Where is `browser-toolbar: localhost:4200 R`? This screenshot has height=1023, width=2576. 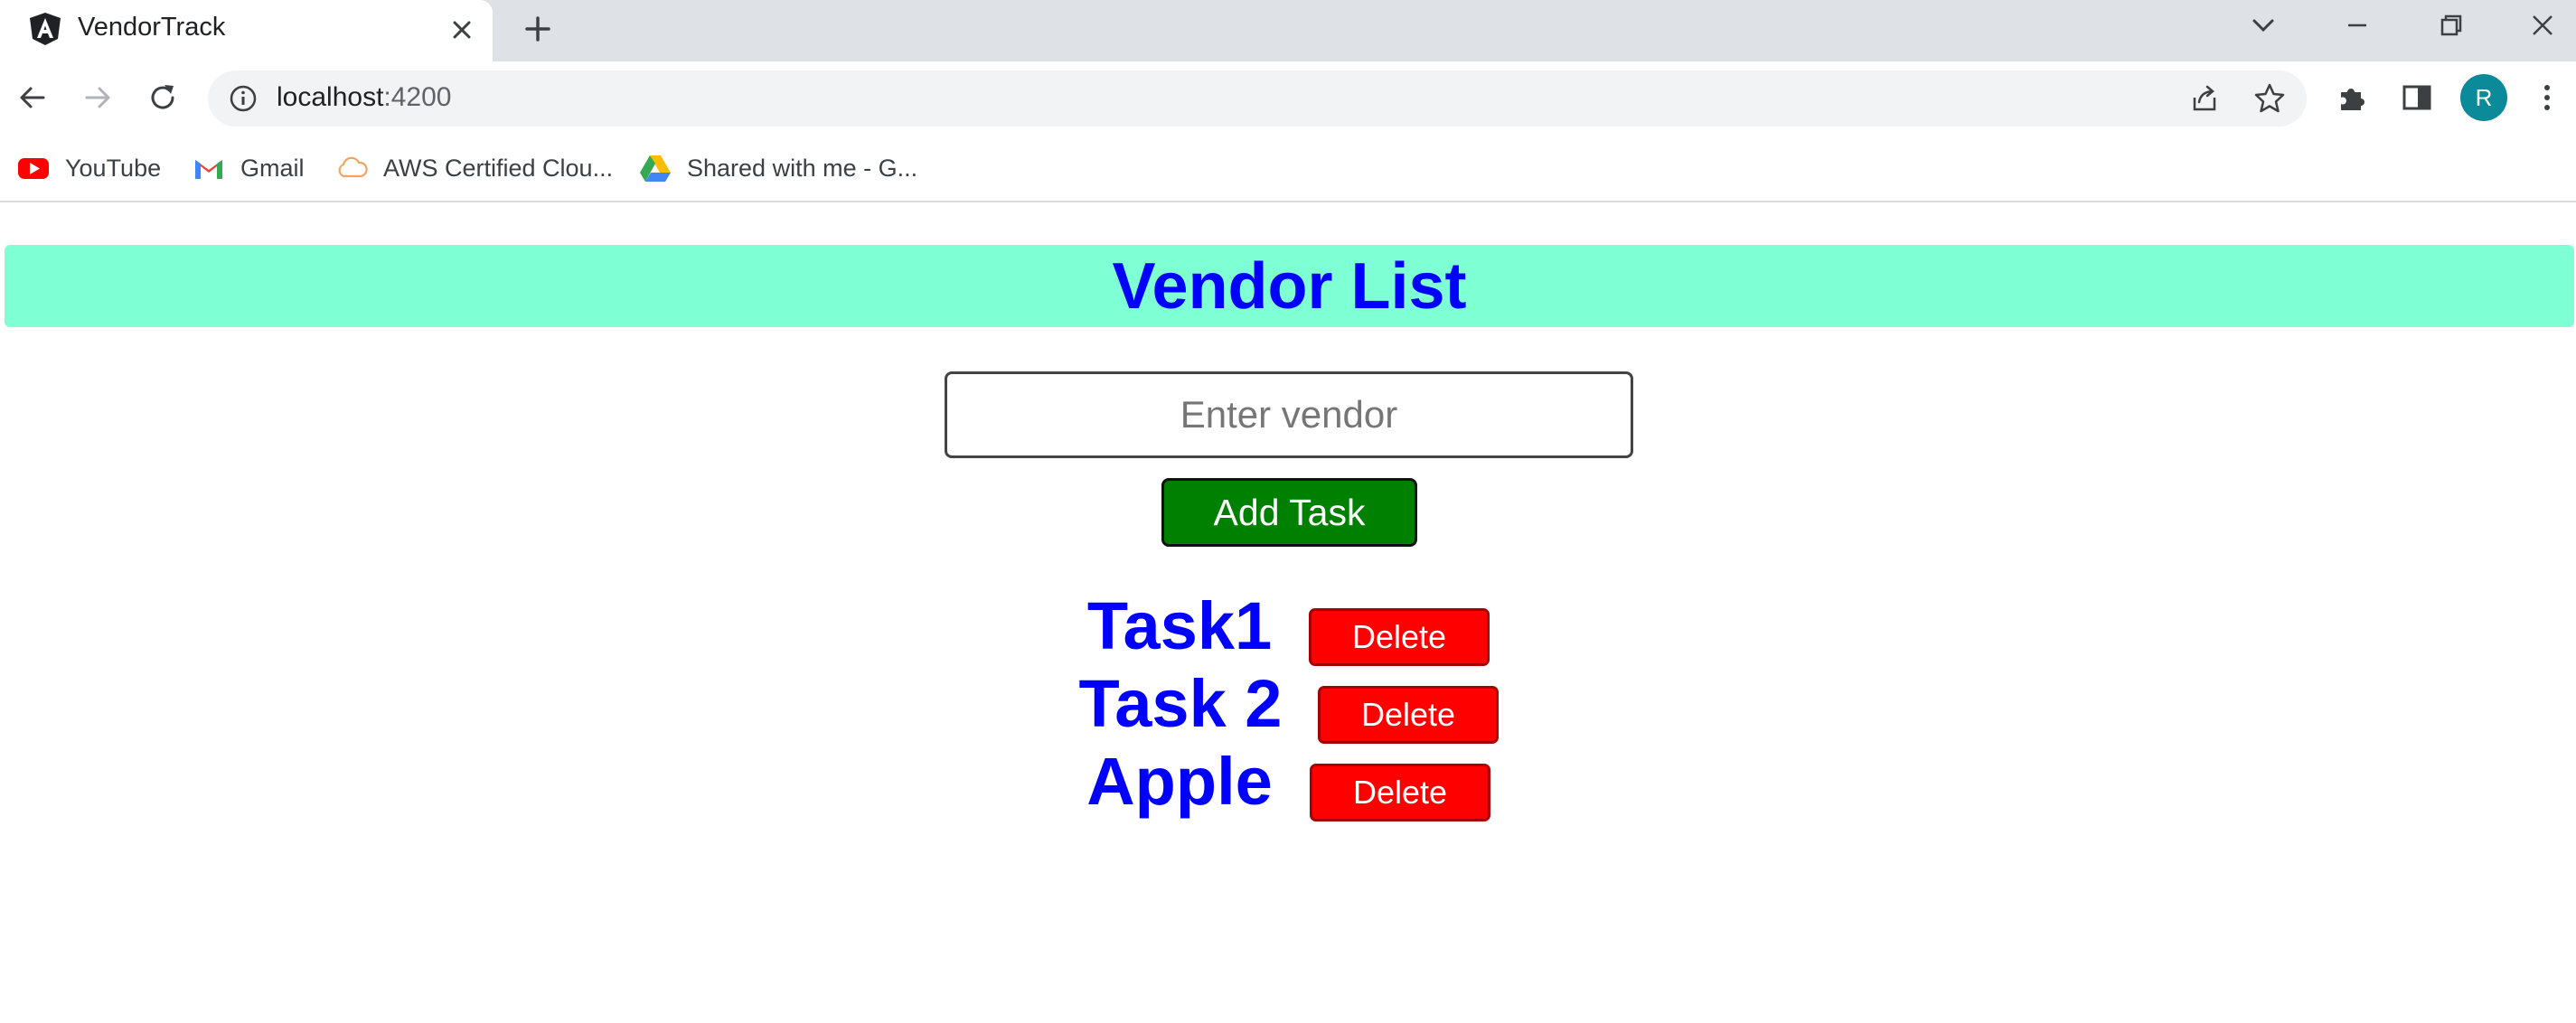
browser-toolbar: localhost:4200 R is located at coordinates (1288, 98).